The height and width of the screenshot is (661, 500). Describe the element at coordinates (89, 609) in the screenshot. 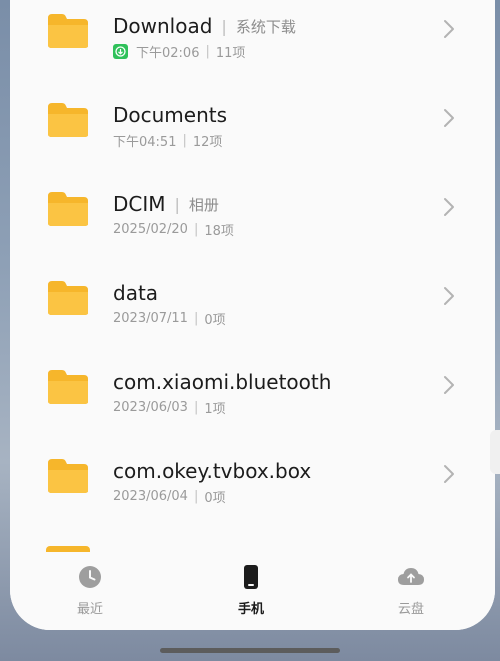

I see `tab-recent-label: 最近` at that location.